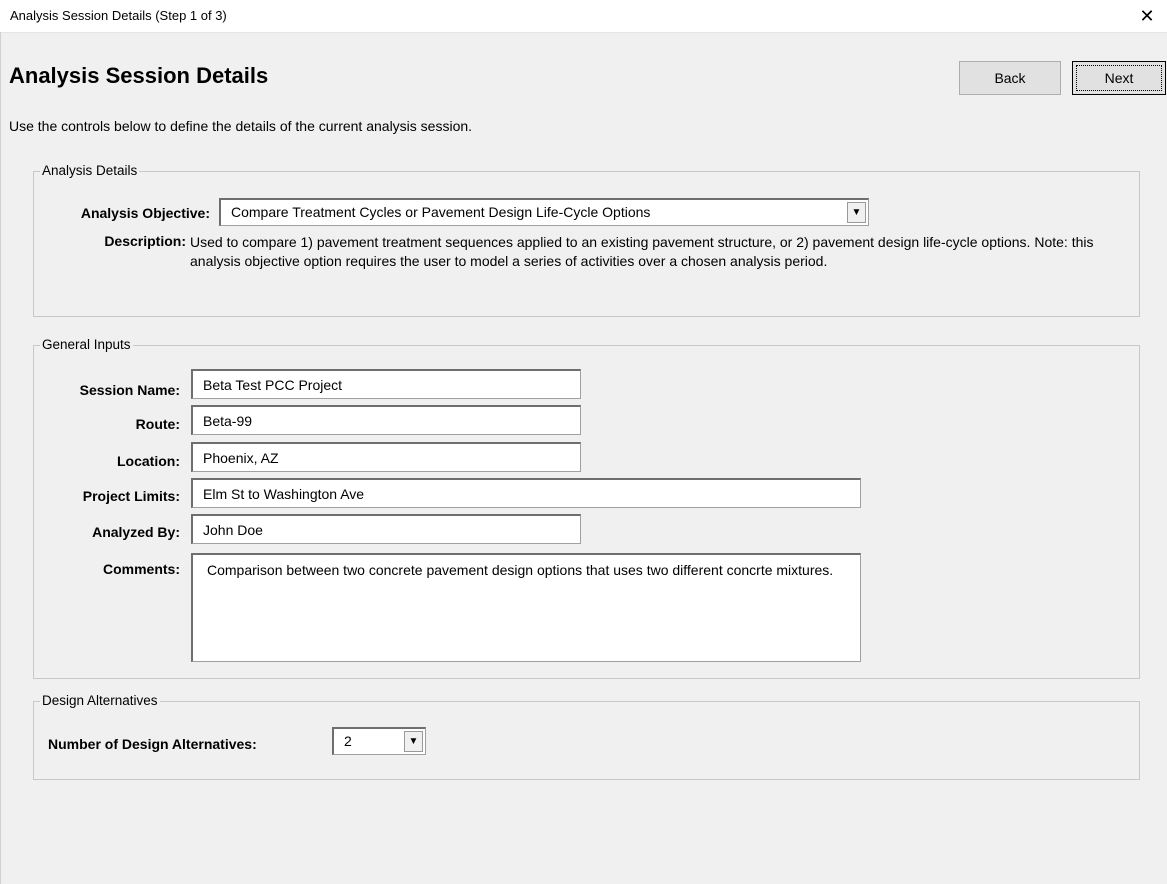 This screenshot has height=884, width=1167. What do you see at coordinates (118, 15) in the screenshot?
I see `window-title: Analysis Session Details (Step 1 of 3)` at bounding box center [118, 15].